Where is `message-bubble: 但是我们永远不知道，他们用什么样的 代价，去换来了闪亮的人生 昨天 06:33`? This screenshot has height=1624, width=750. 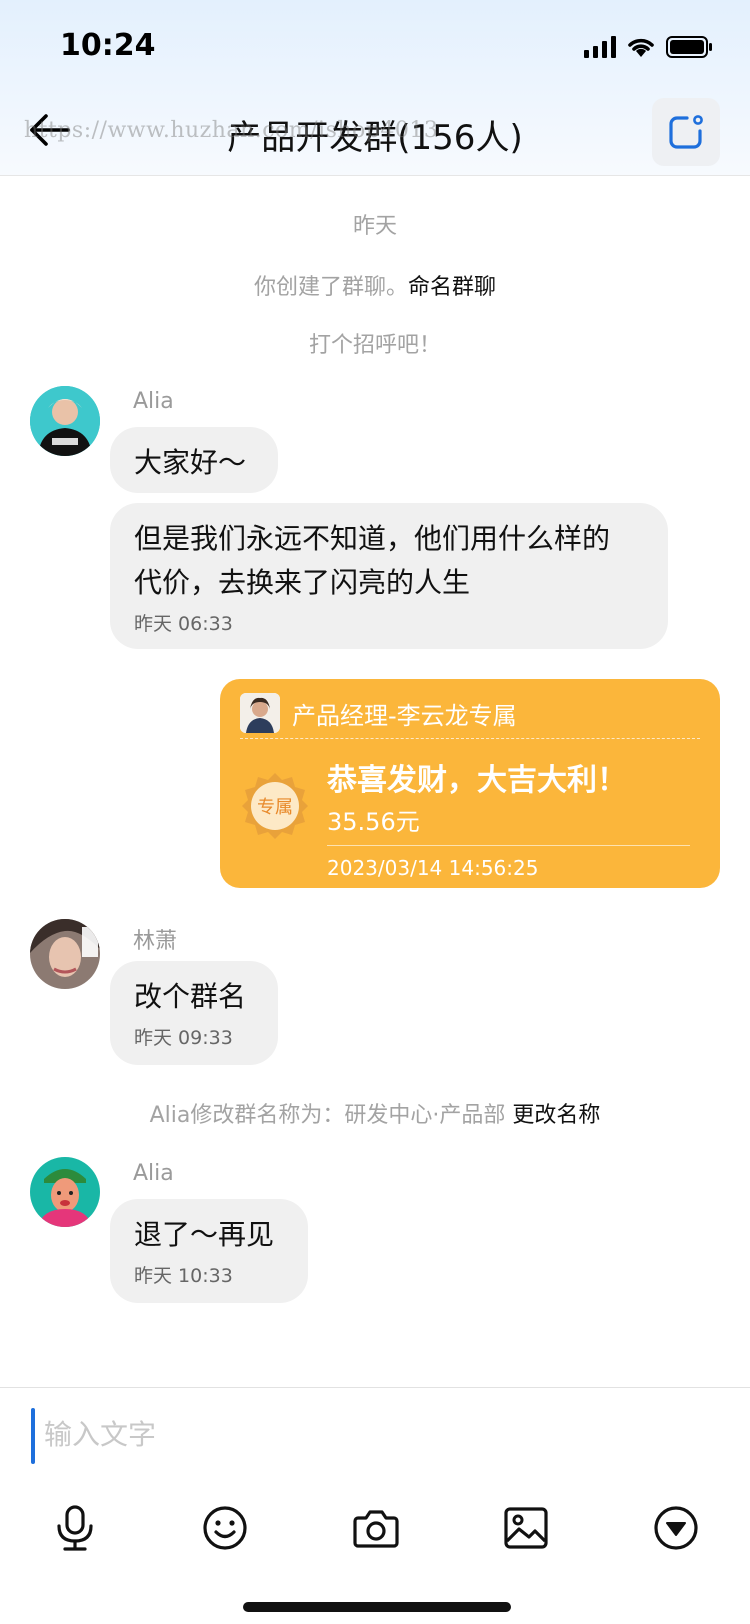 message-bubble: 但是我们永远不知道，他们用什么样的 代价，去换来了闪亮的人生 昨天 06:33 is located at coordinates (389, 576).